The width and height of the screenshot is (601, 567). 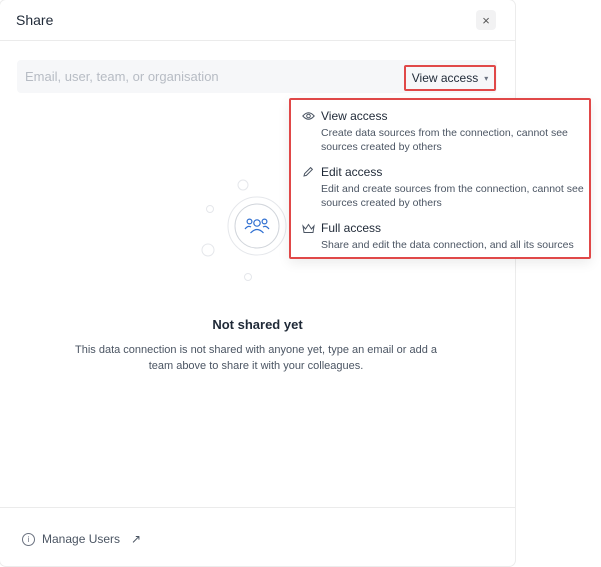 I want to click on external-link-arrow-icon: ↗, so click(x=136, y=539).